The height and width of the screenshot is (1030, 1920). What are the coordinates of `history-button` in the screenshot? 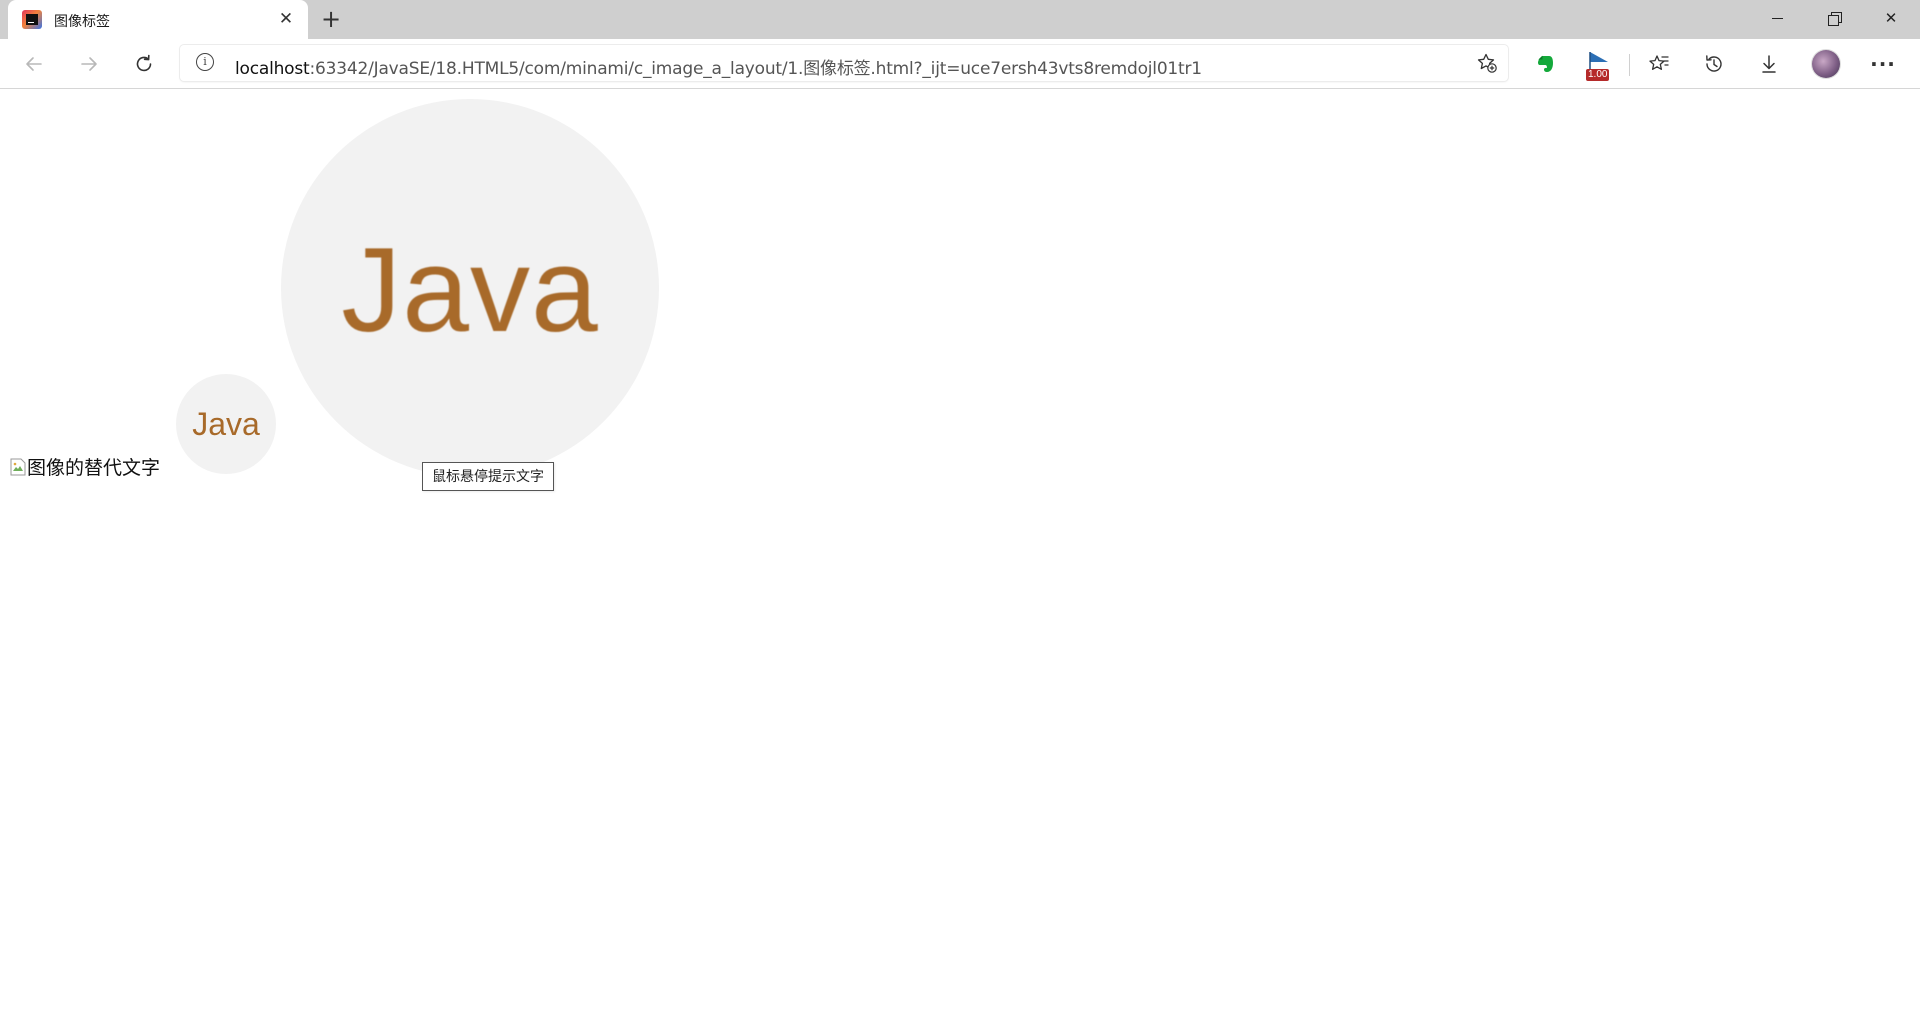 It's located at (1714, 64).